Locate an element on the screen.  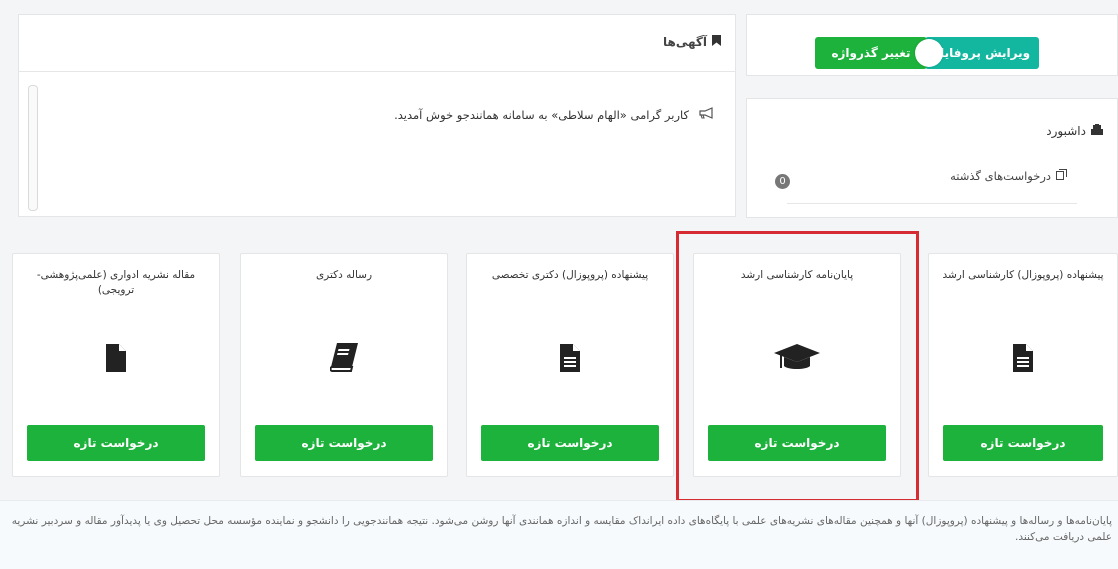
announcements-header: آگهی‌ها is located at coordinates (692, 42).